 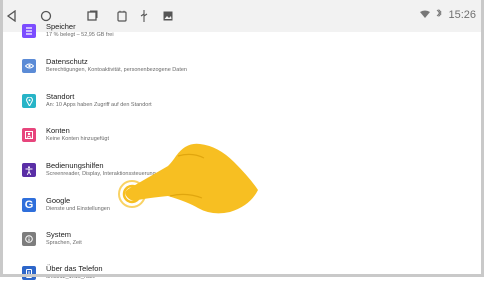 I want to click on location-title: Standort, so click(x=60, y=96).